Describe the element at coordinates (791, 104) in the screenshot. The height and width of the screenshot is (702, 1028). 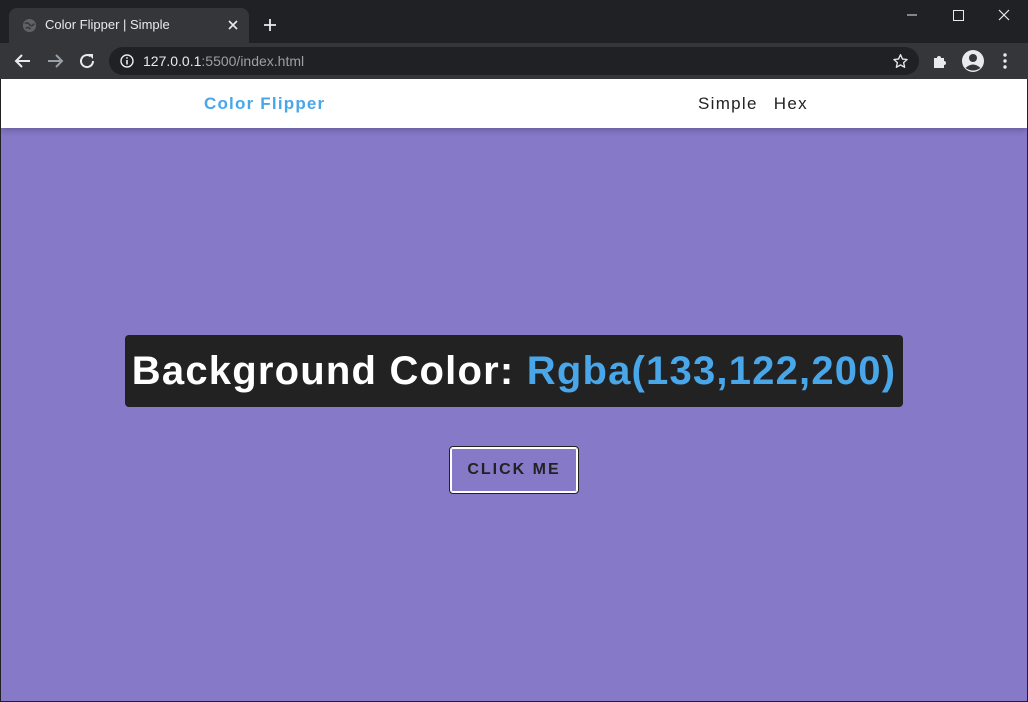
I see `nav-link-hex: Hex` at that location.